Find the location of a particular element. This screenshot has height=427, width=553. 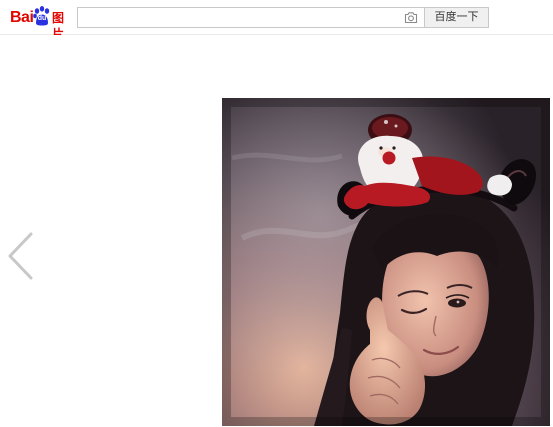

camera-icon is located at coordinates (411, 17).